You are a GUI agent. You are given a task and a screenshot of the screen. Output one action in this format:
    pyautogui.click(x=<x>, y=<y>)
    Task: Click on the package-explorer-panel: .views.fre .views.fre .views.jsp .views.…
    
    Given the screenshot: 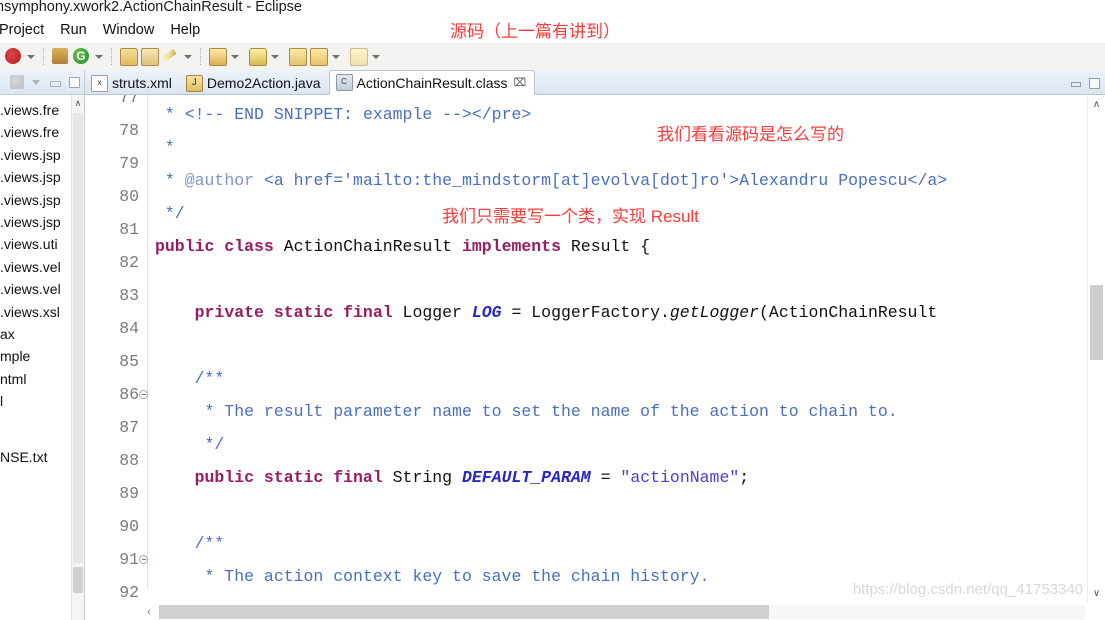 What is the action you would take?
    pyautogui.click(x=42, y=345)
    